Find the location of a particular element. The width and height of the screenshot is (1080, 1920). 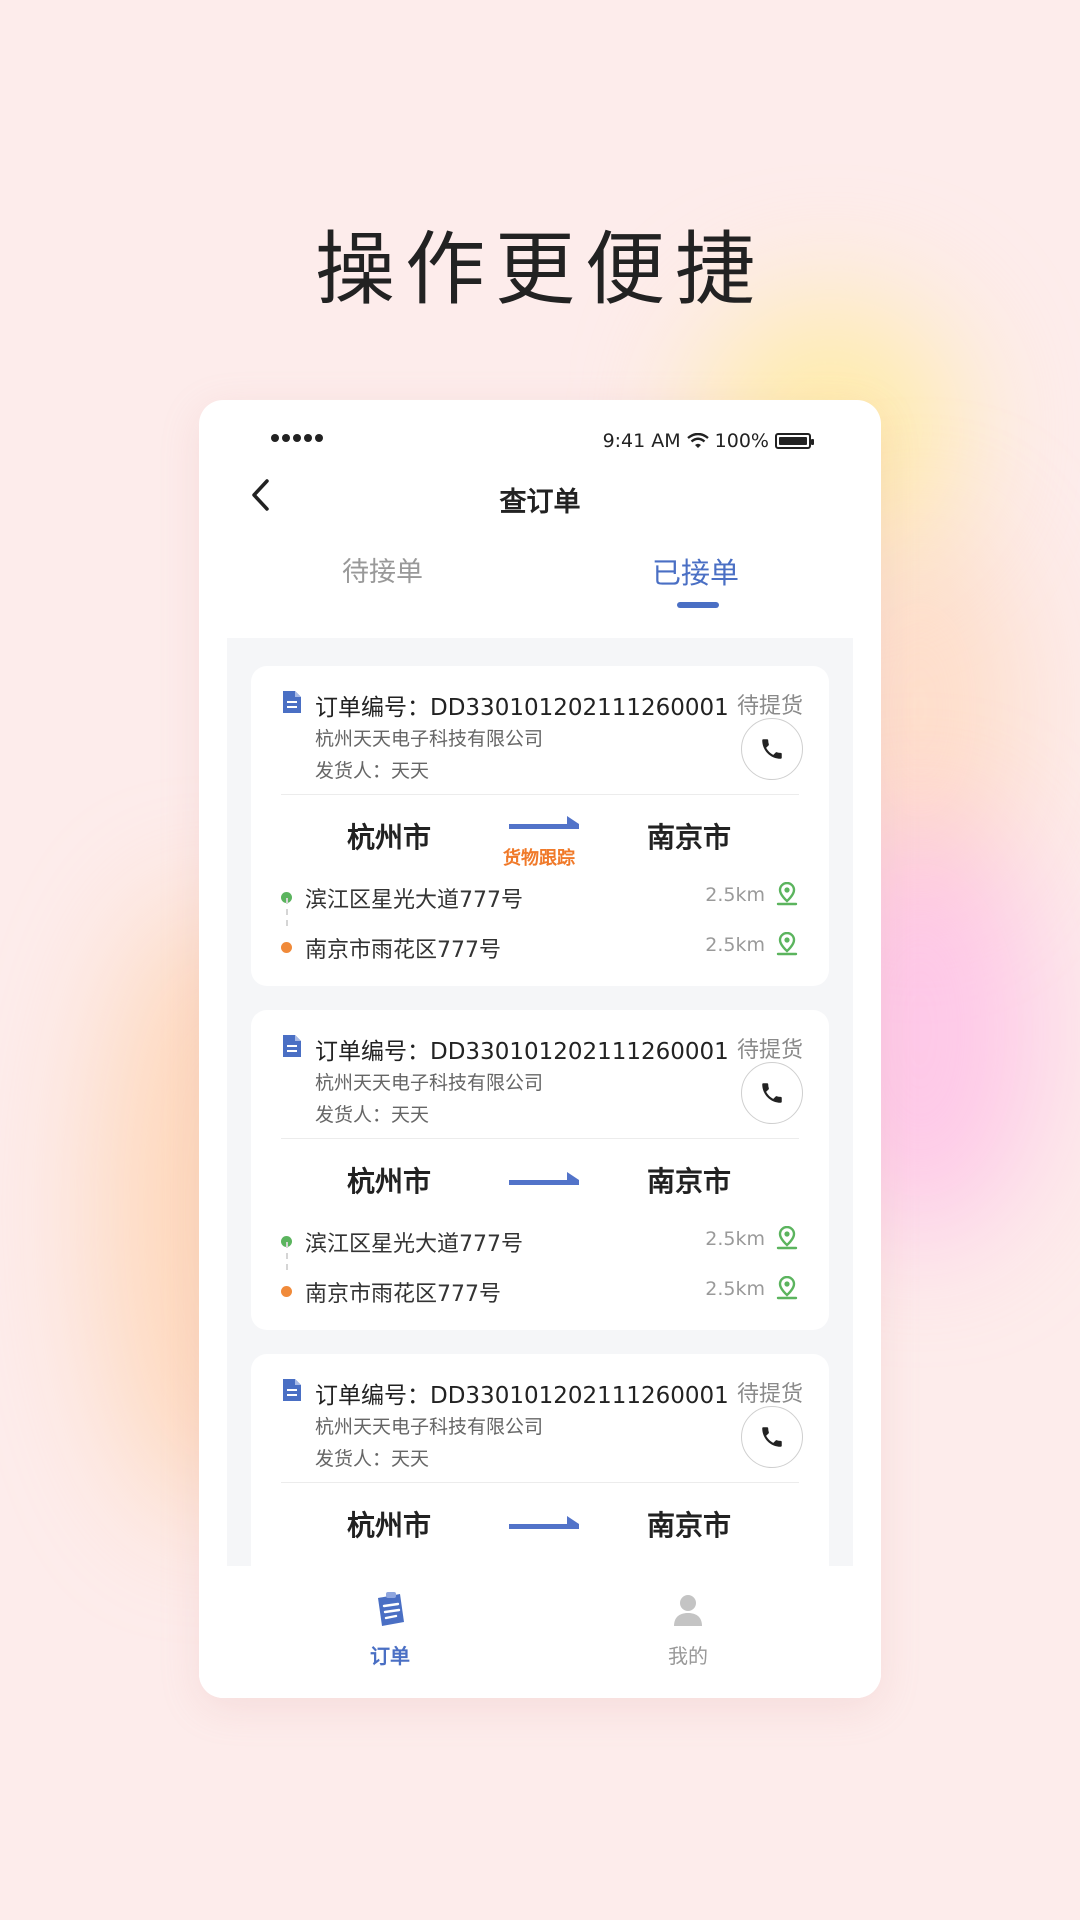

page-title: 查订单 is located at coordinates (540, 502).